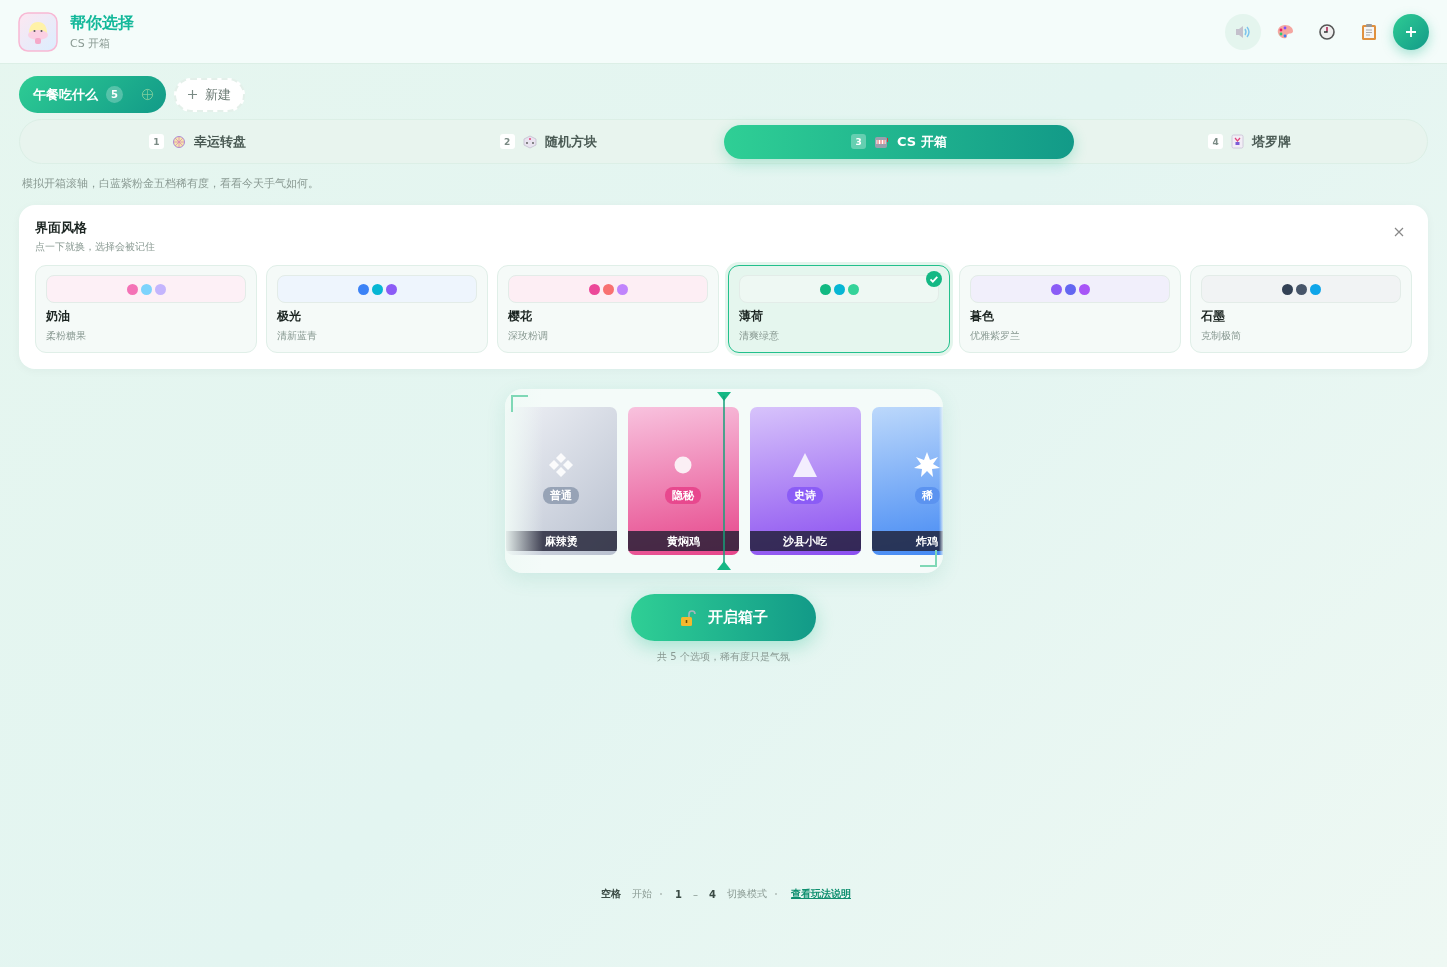 Image resolution: width=1447 pixels, height=967 pixels. Describe the element at coordinates (642, 894) in the screenshot. I see `shortcut-text: 开始` at that location.